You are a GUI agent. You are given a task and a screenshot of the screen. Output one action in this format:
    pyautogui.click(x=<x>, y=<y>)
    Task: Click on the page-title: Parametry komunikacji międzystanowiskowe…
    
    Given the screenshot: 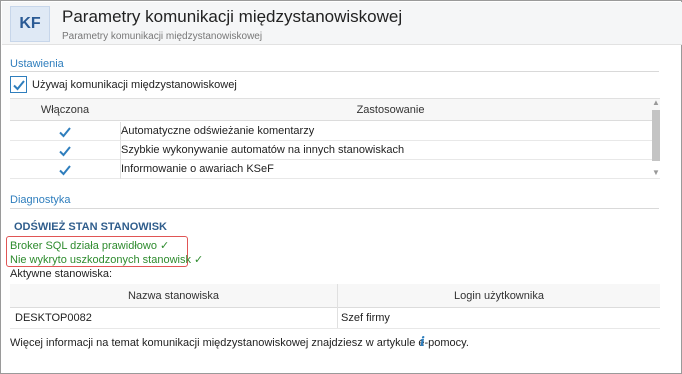 What is the action you would take?
    pyautogui.click(x=232, y=16)
    